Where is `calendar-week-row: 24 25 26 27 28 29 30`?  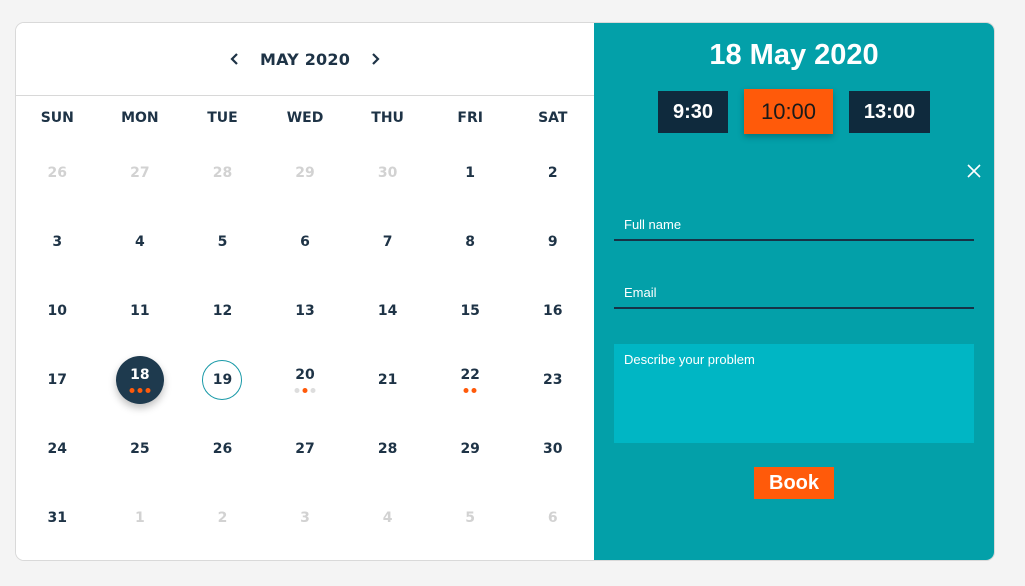 calendar-week-row: 24 25 26 27 28 29 30 is located at coordinates (305, 448).